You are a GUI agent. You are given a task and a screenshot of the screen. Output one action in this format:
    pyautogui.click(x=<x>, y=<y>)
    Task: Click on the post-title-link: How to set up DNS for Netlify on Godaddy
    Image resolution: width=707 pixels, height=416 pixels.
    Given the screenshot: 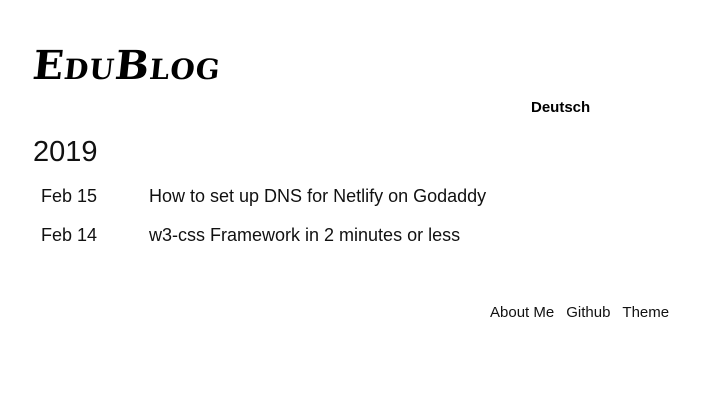 What is the action you would take?
    pyautogui.click(x=317, y=196)
    